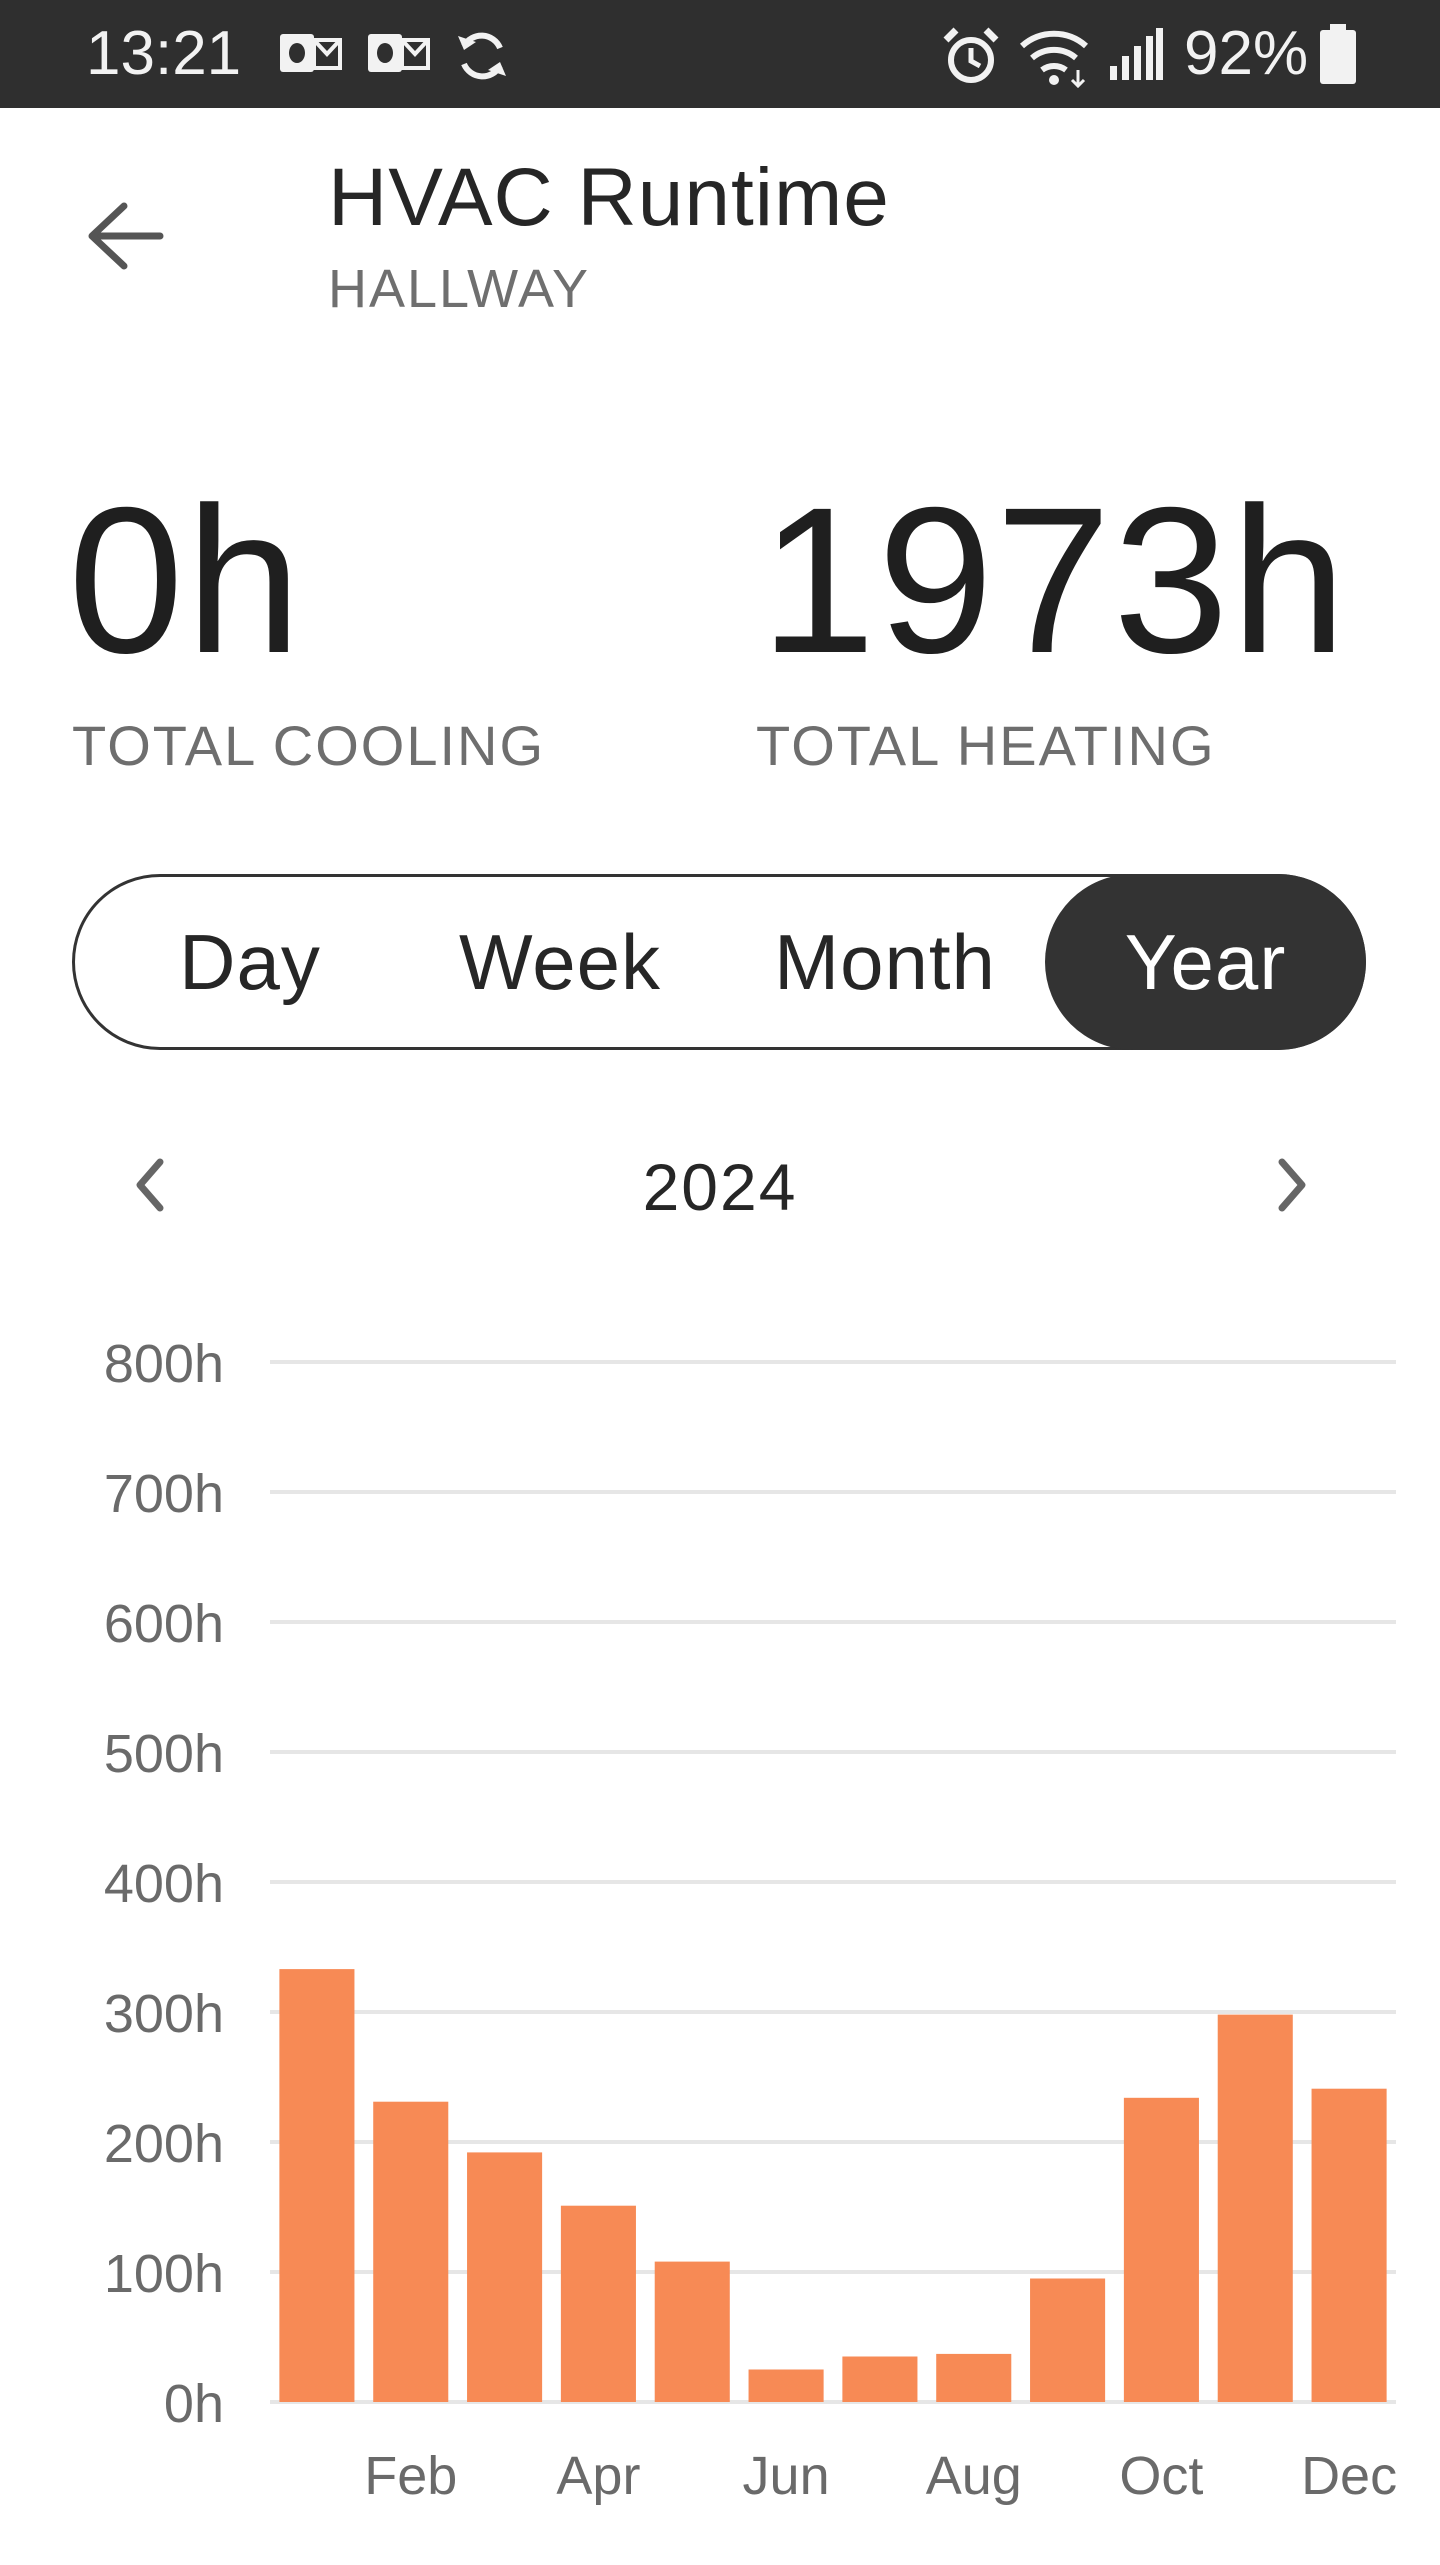  What do you see at coordinates (164, 2274) in the screenshot?
I see `y-tick-label: 100h` at bounding box center [164, 2274].